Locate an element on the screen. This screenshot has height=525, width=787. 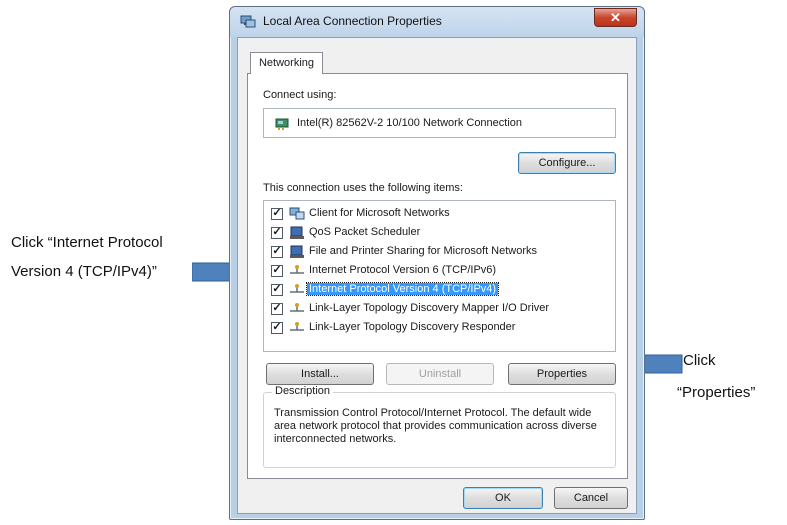
uninstall-button: Uninstall is located at coordinates (440, 374).